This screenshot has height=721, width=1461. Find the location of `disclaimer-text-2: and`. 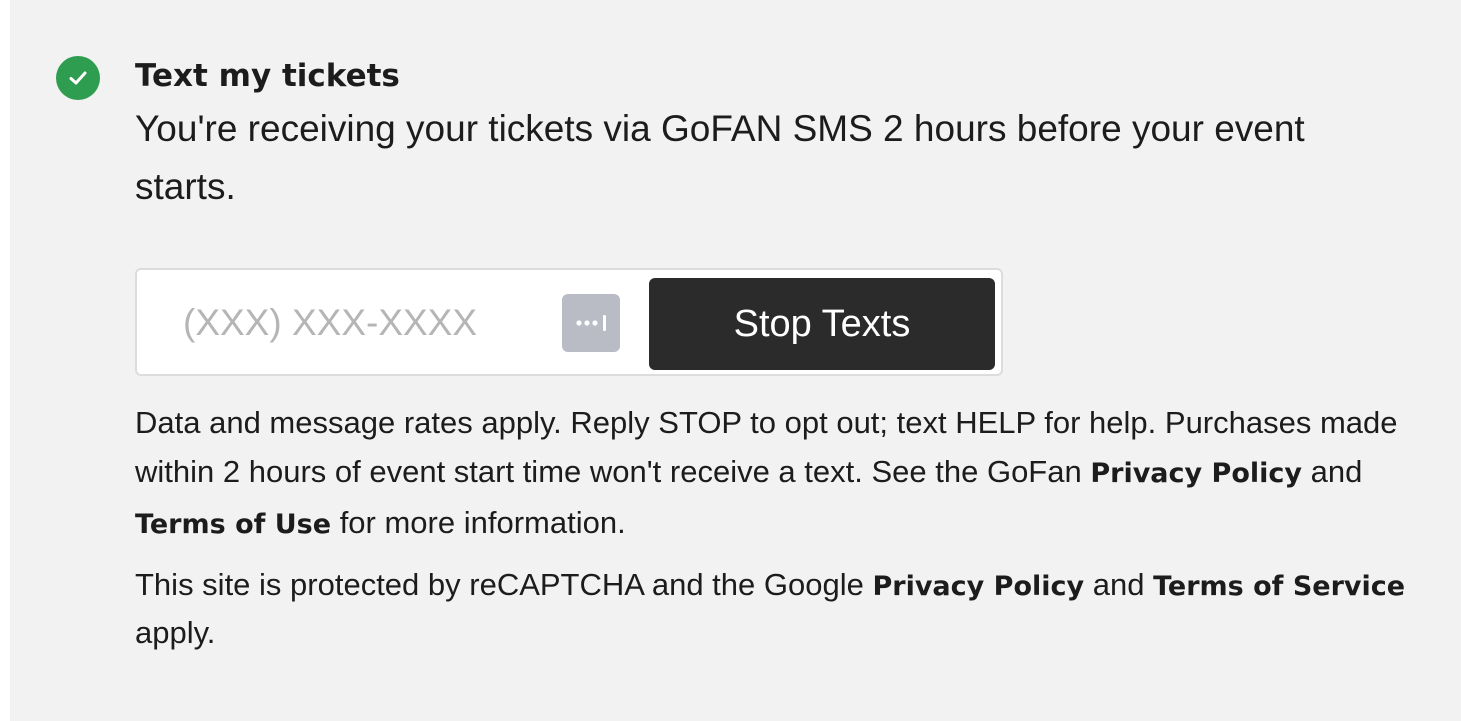

disclaimer-text-2: and is located at coordinates (1332, 471).